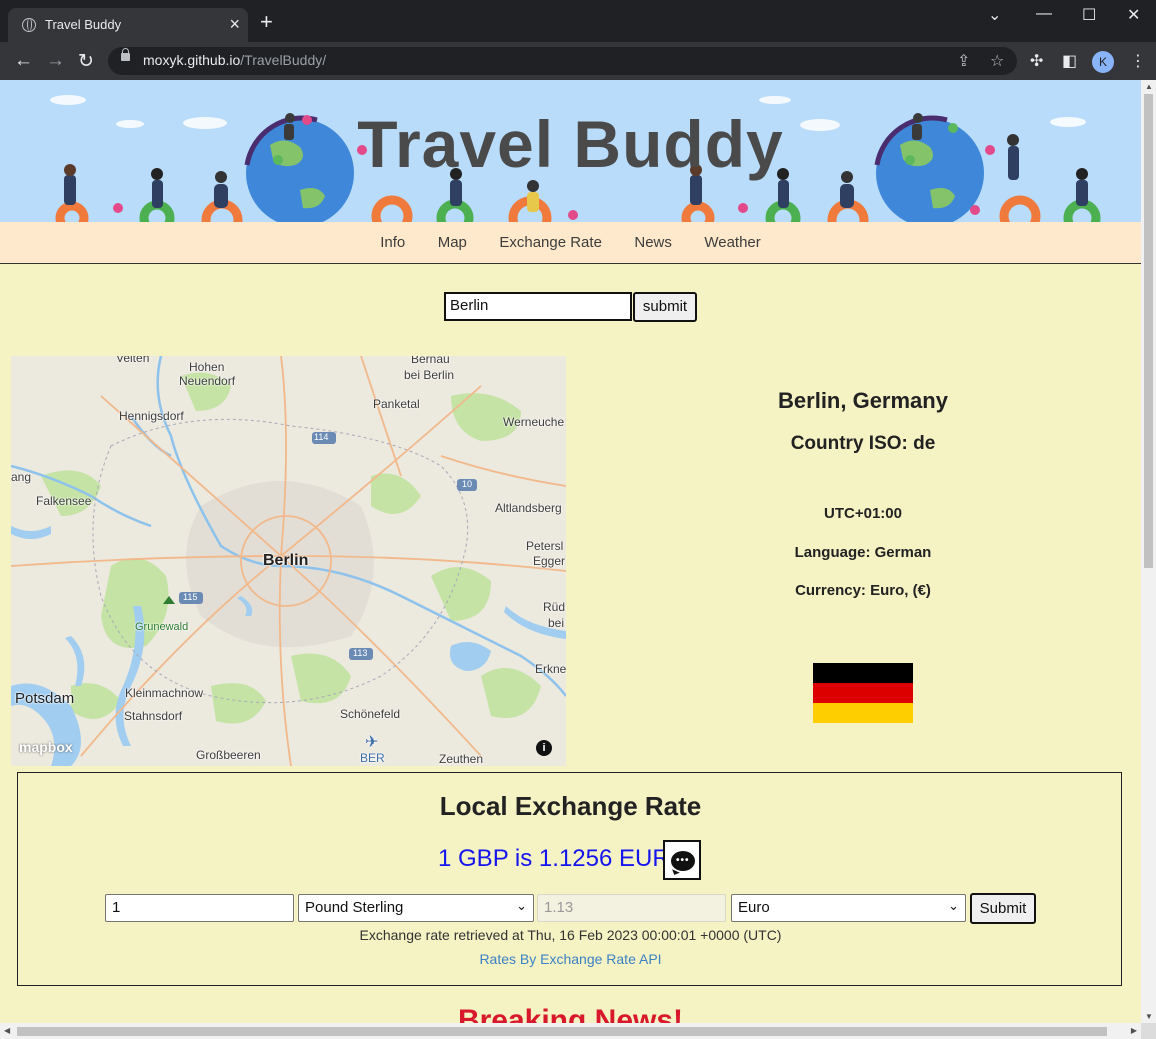  I want to click on map-label: Hennigsdorf, so click(151, 416).